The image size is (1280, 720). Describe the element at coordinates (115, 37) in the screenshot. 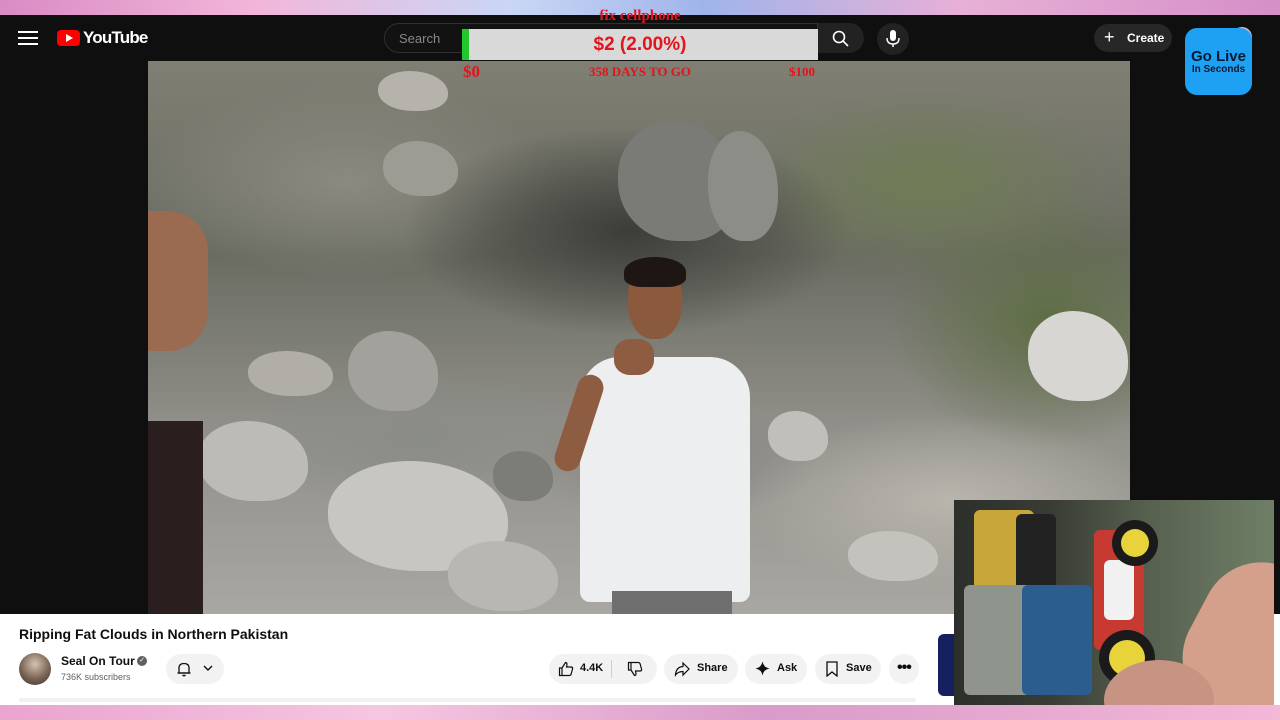

I see `brand-name: YouTube` at that location.